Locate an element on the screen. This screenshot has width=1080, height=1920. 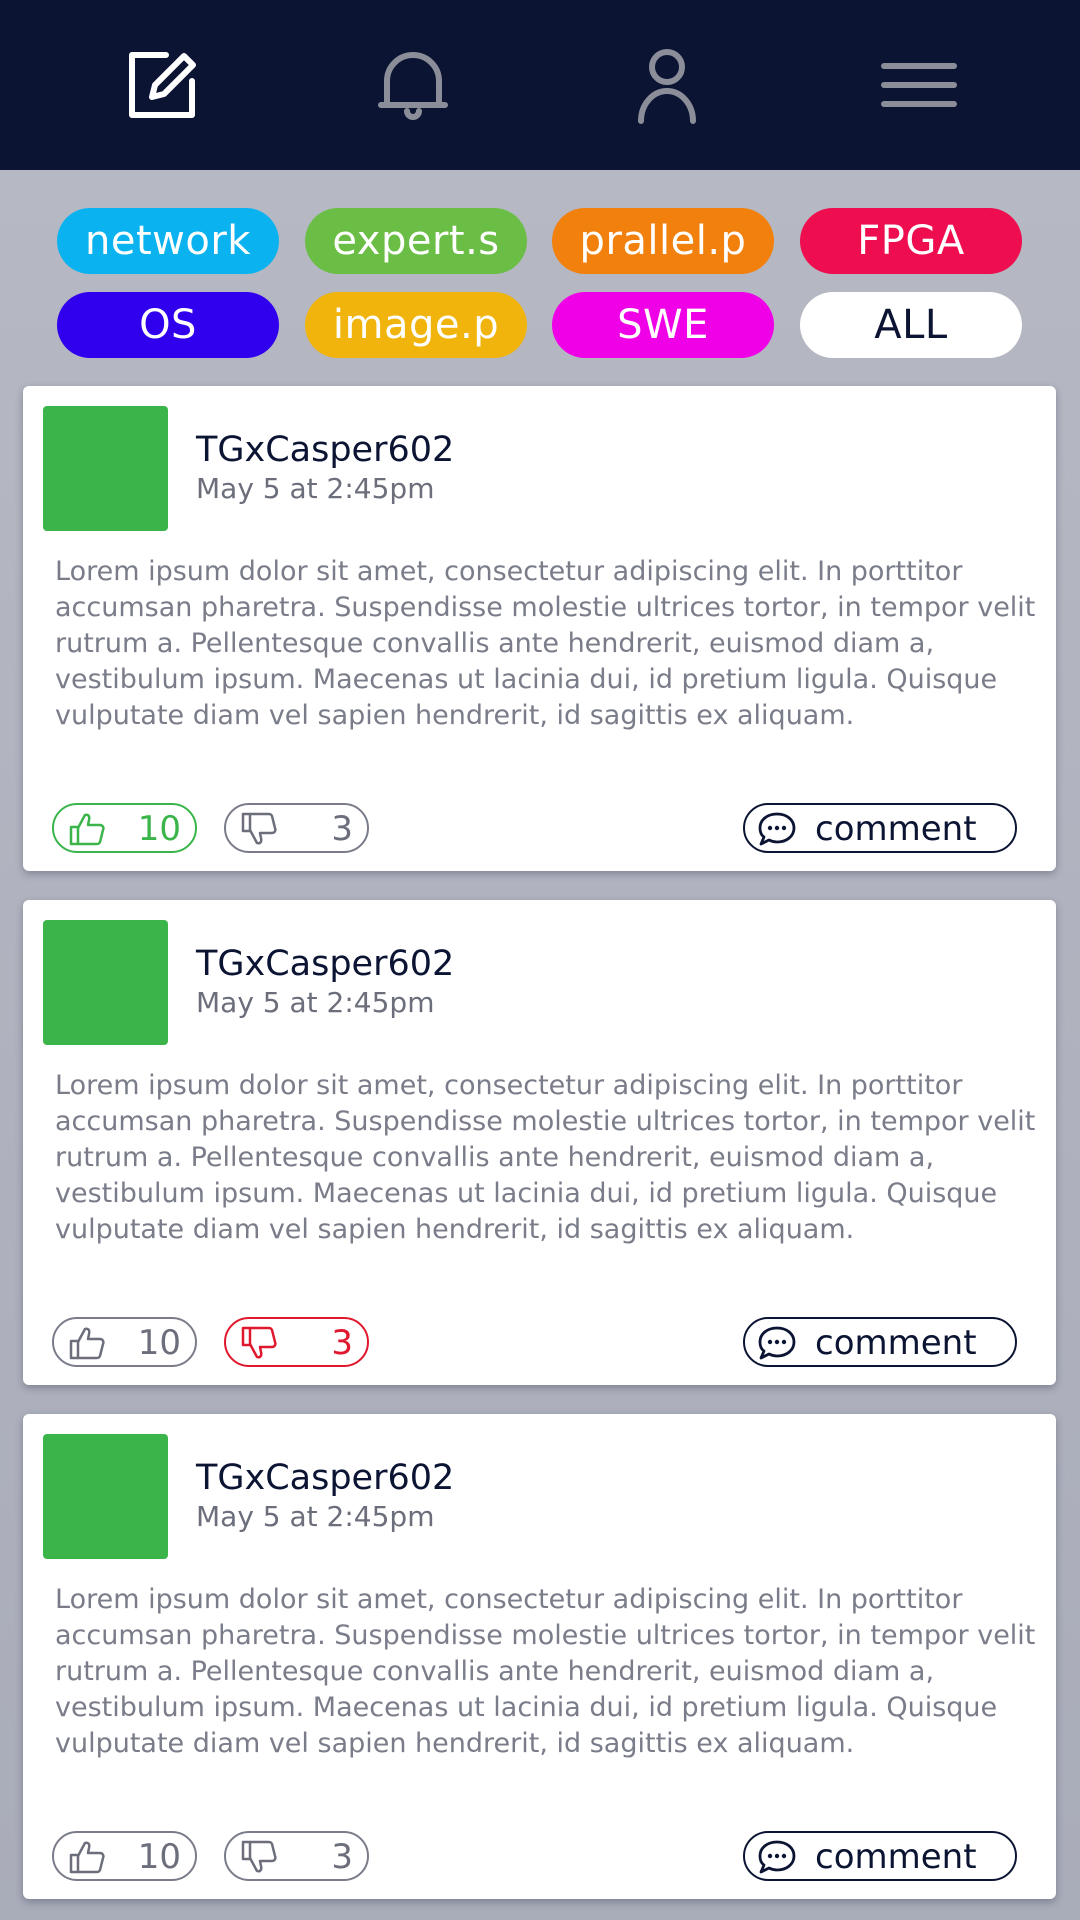
tag-all: ALL is located at coordinates (911, 325).